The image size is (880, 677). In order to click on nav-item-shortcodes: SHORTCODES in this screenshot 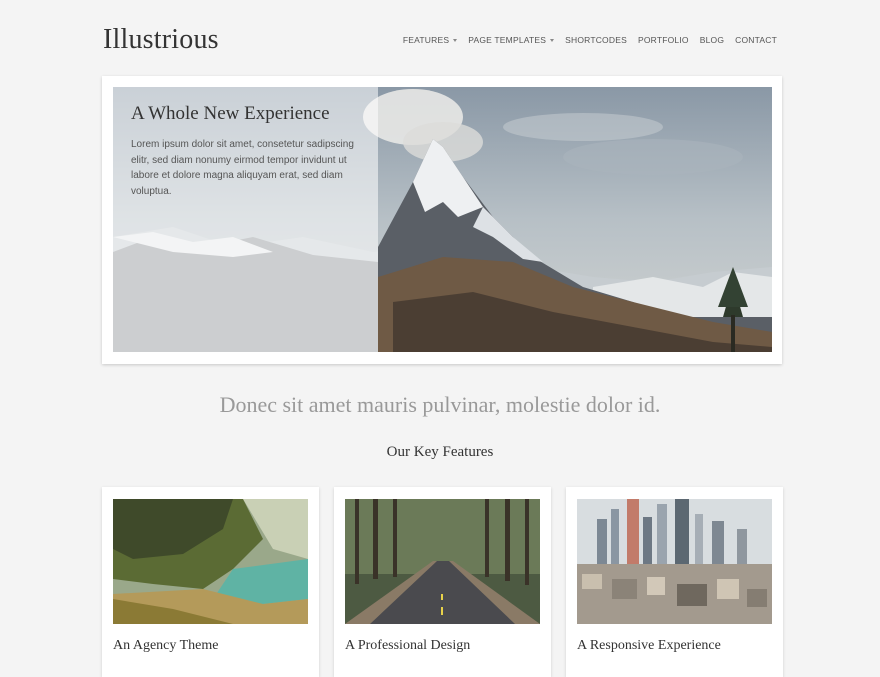, I will do `click(596, 40)`.